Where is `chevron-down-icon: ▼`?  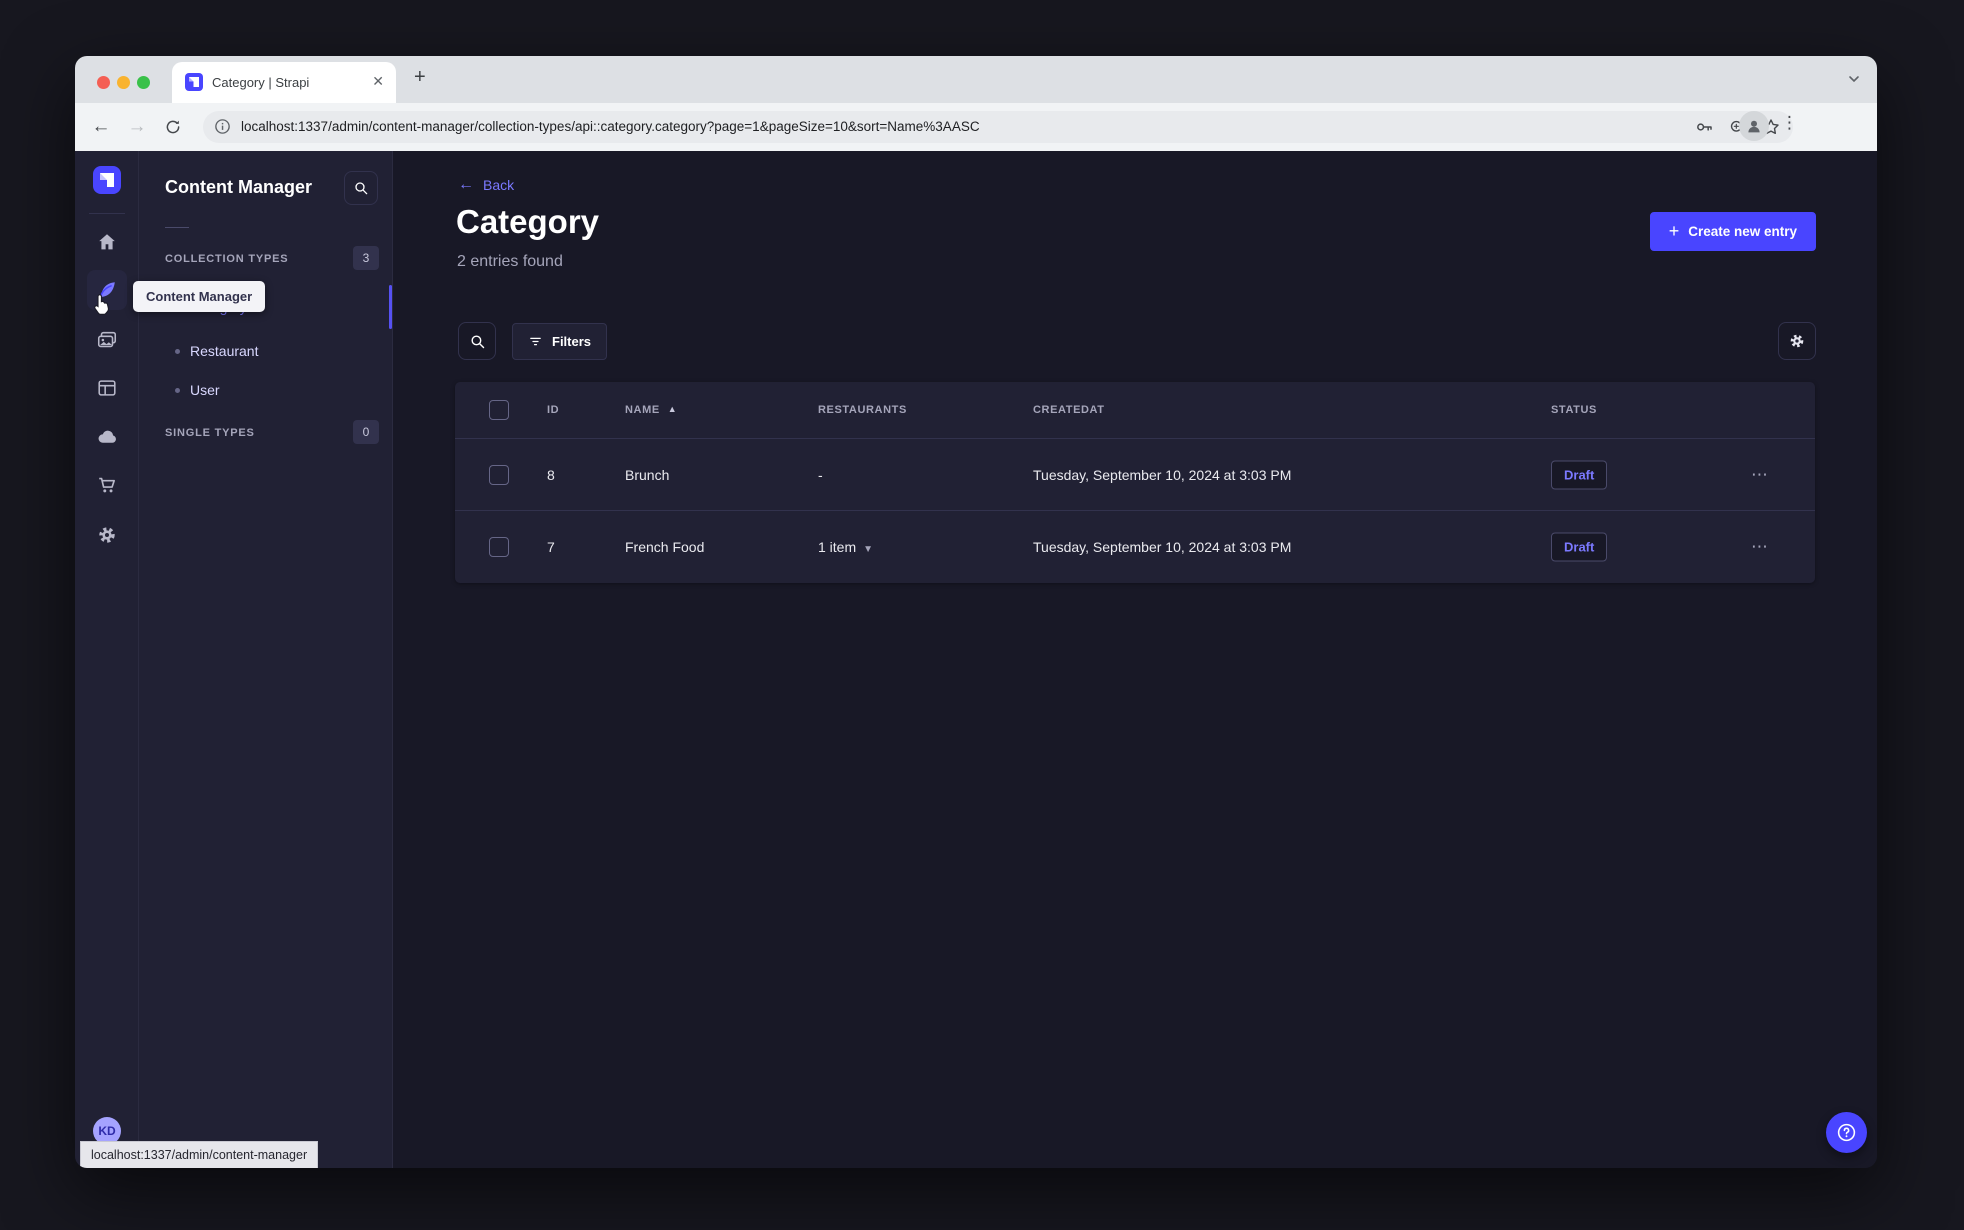
chevron-down-icon: ▼ is located at coordinates (868, 549).